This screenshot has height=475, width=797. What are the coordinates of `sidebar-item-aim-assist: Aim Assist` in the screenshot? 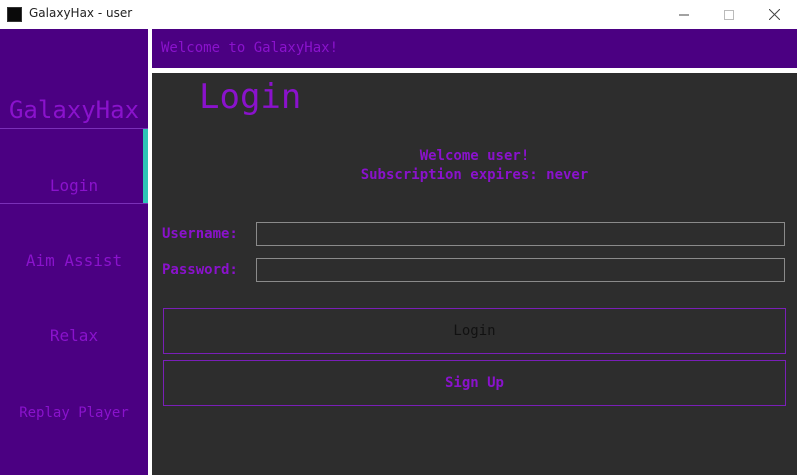 It's located at (74, 260).